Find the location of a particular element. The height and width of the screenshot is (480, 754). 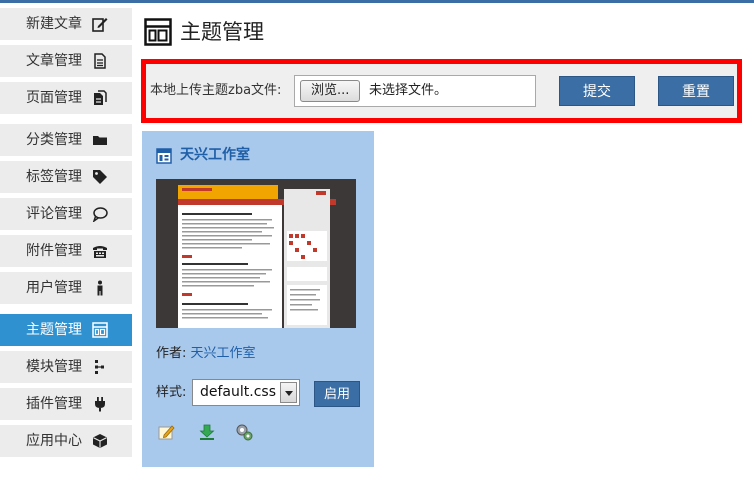

sidebar-item-label: 文章管理 is located at coordinates (54, 61).